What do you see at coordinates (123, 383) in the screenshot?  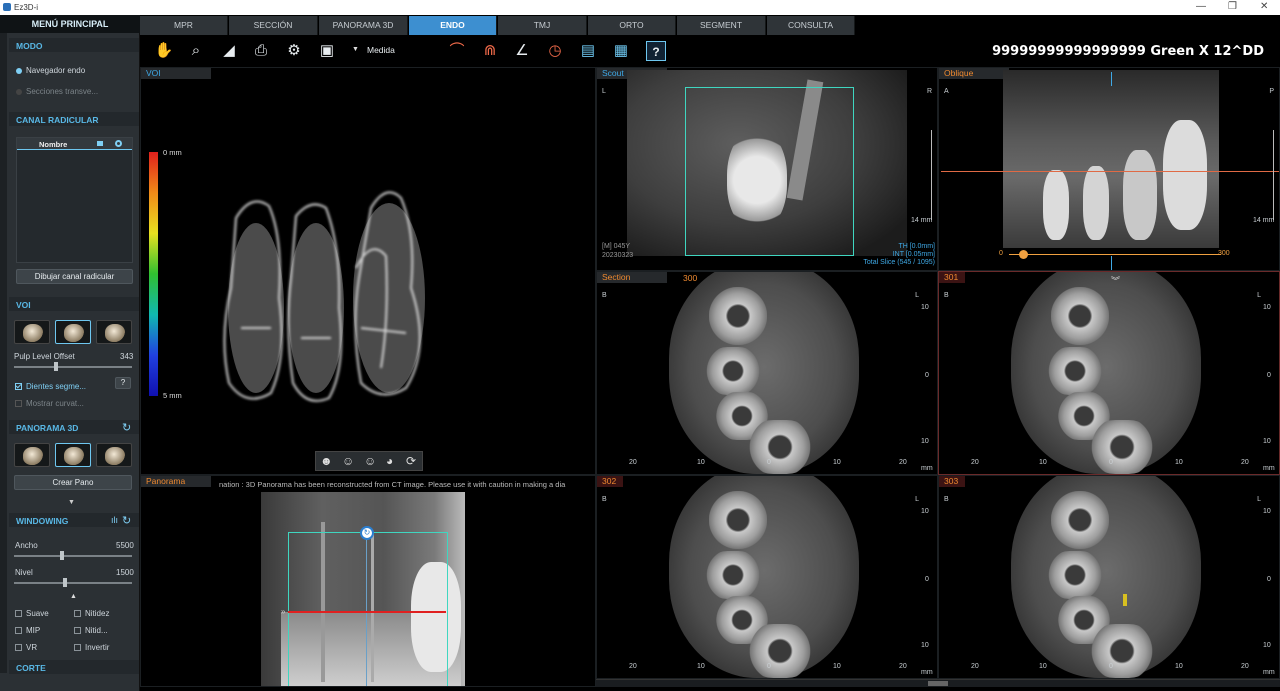 I see `voi-help-button: ?` at bounding box center [123, 383].